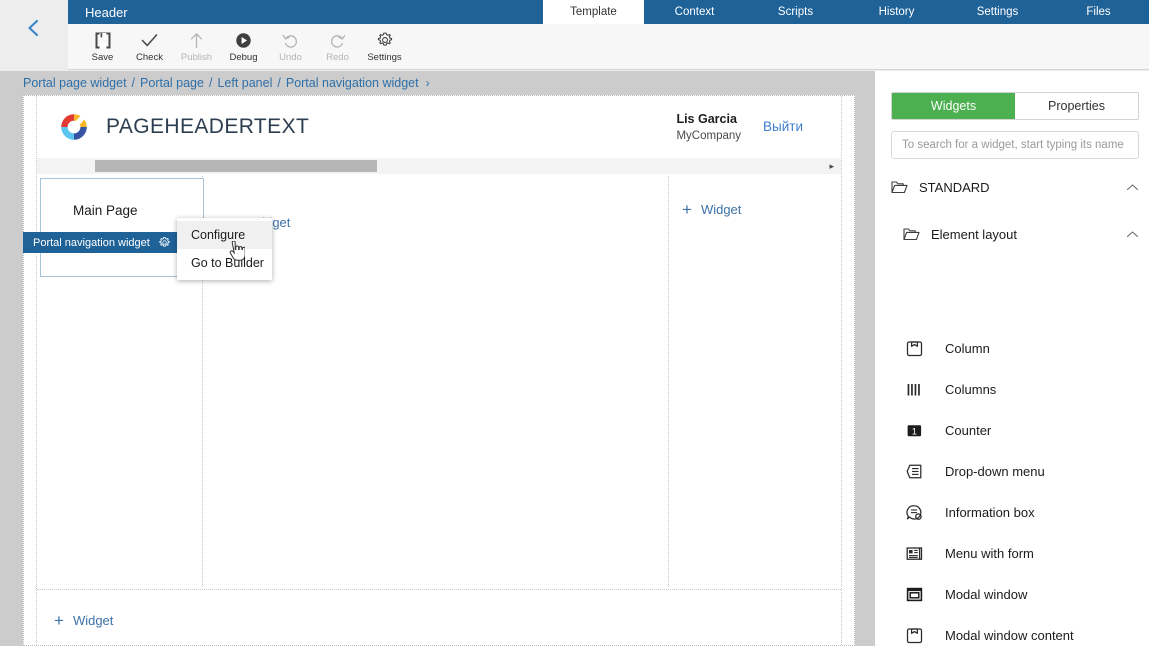  What do you see at coordinates (989, 553) in the screenshot?
I see `widget-item-label: Menu with form` at bounding box center [989, 553].